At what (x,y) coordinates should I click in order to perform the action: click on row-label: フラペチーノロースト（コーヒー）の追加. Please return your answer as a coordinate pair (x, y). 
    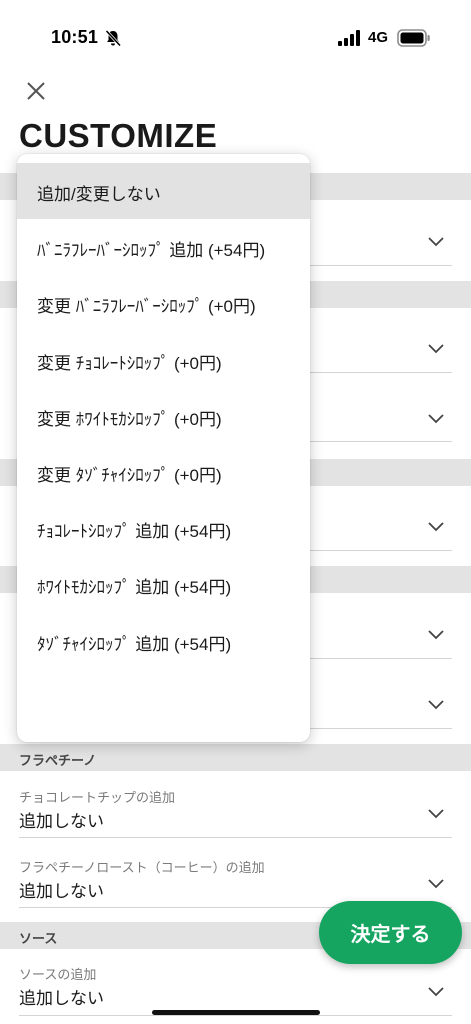
    Looking at the image, I should click on (142, 867).